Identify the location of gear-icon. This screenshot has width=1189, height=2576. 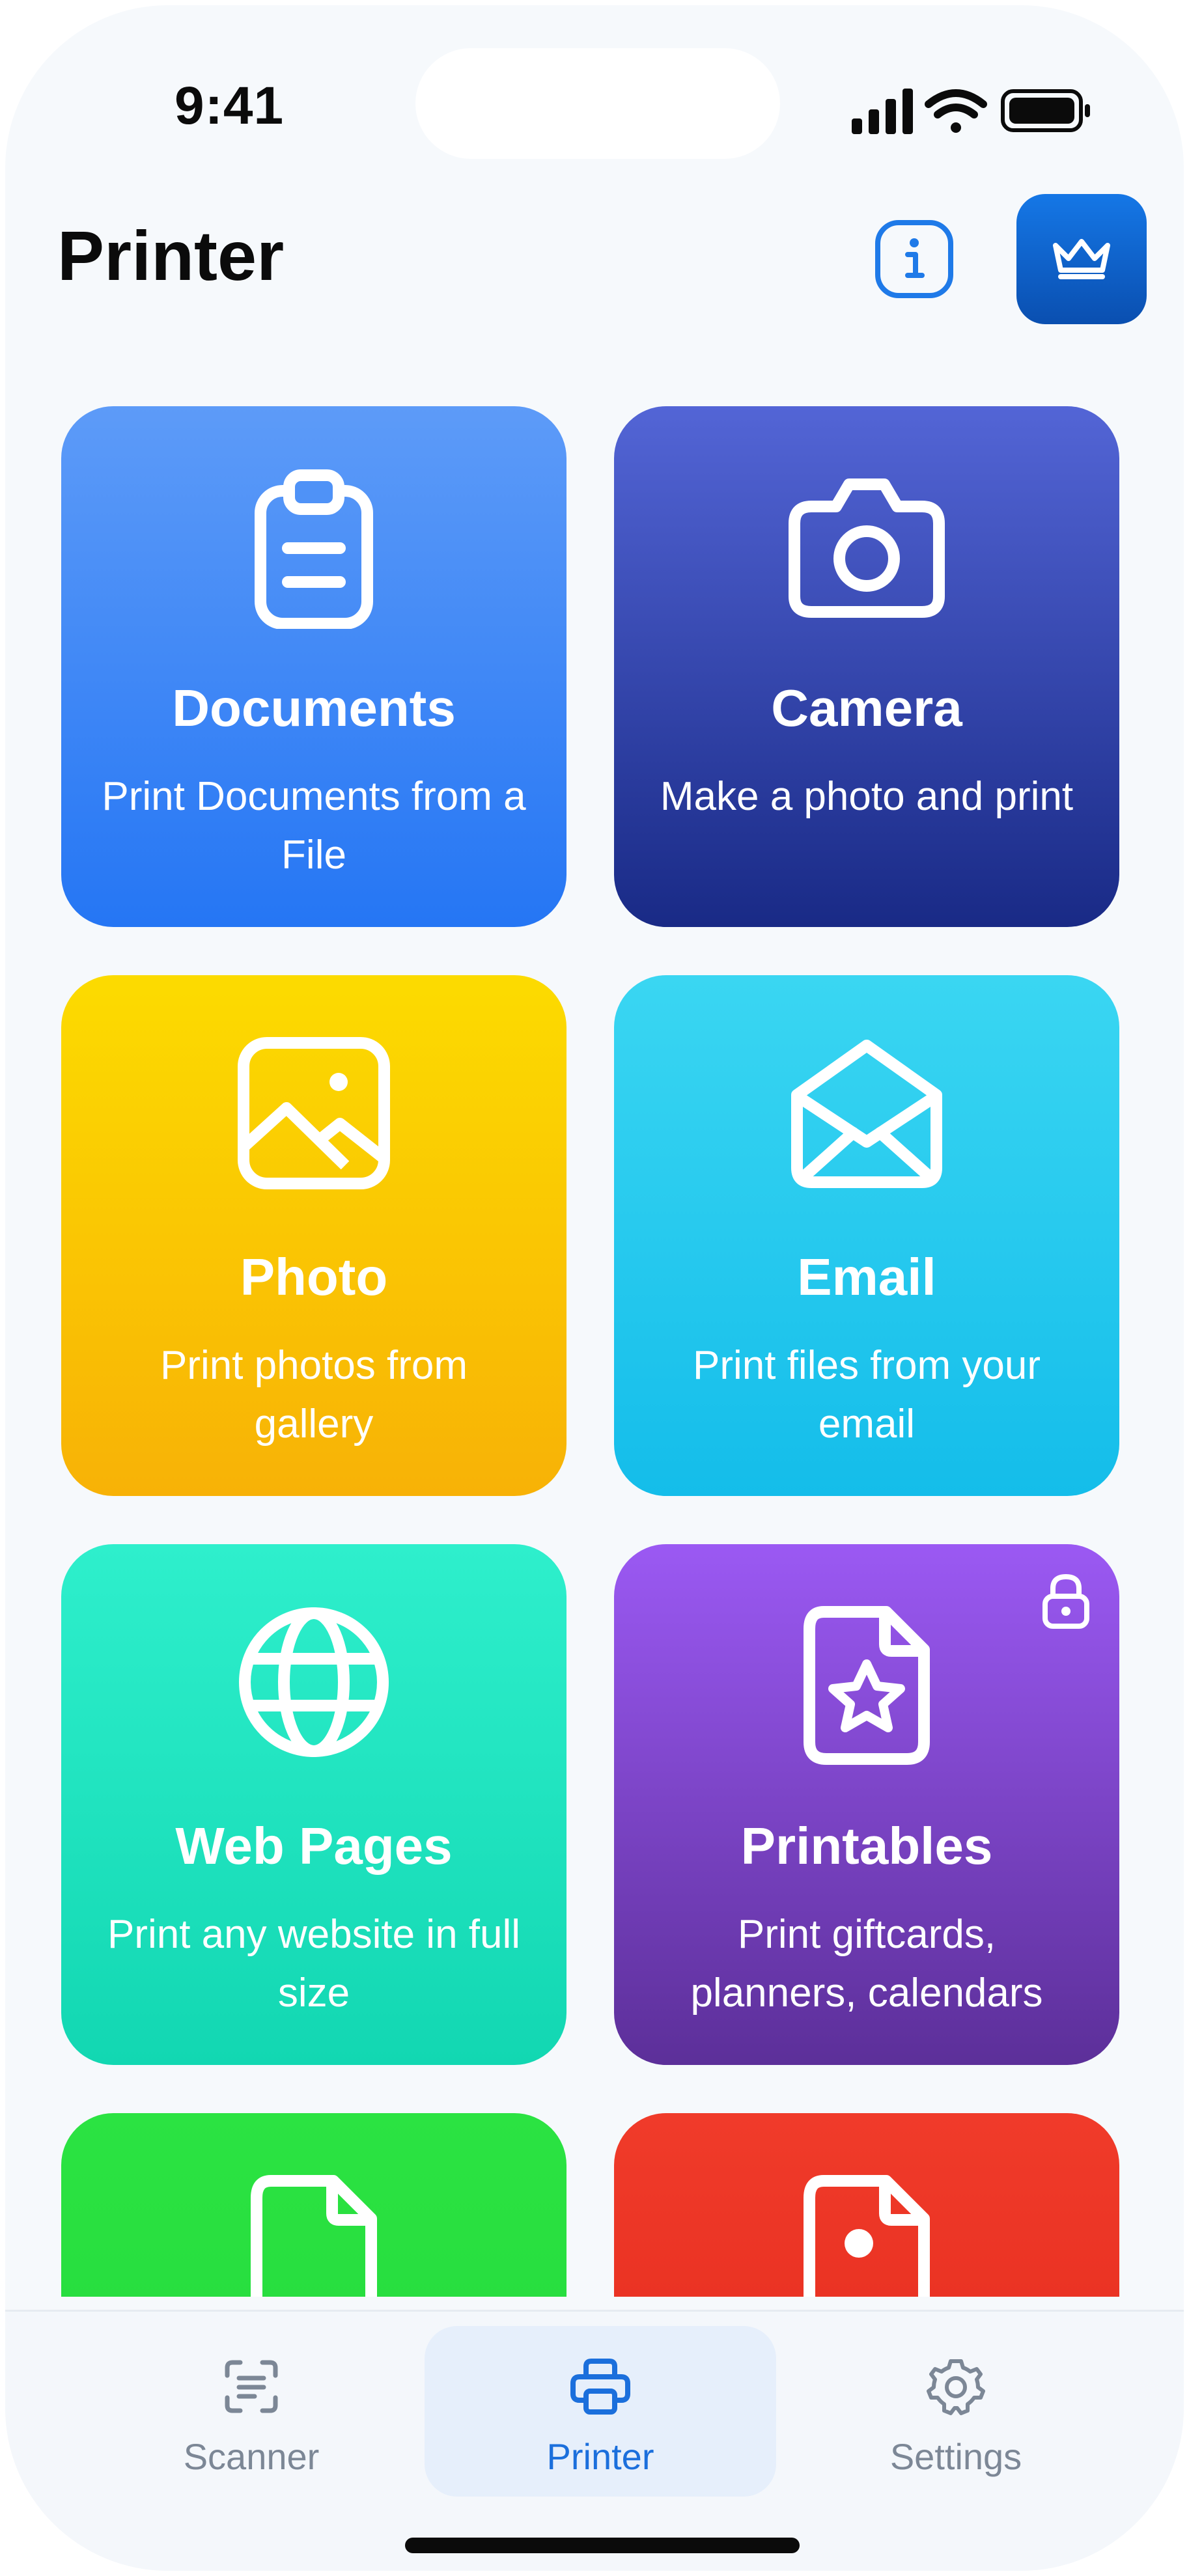
(956, 2387).